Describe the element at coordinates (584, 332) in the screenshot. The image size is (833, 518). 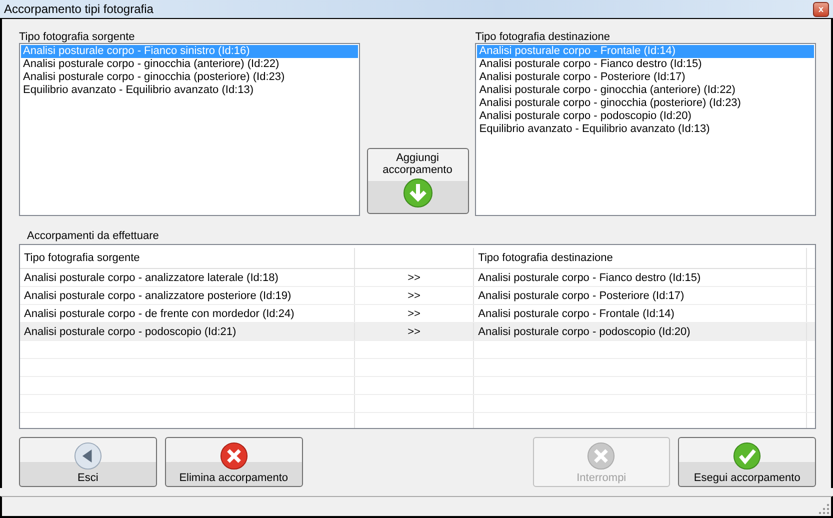
I see `table-cell: Analisi posturale corpo - podoscopio (Id:20)` at that location.